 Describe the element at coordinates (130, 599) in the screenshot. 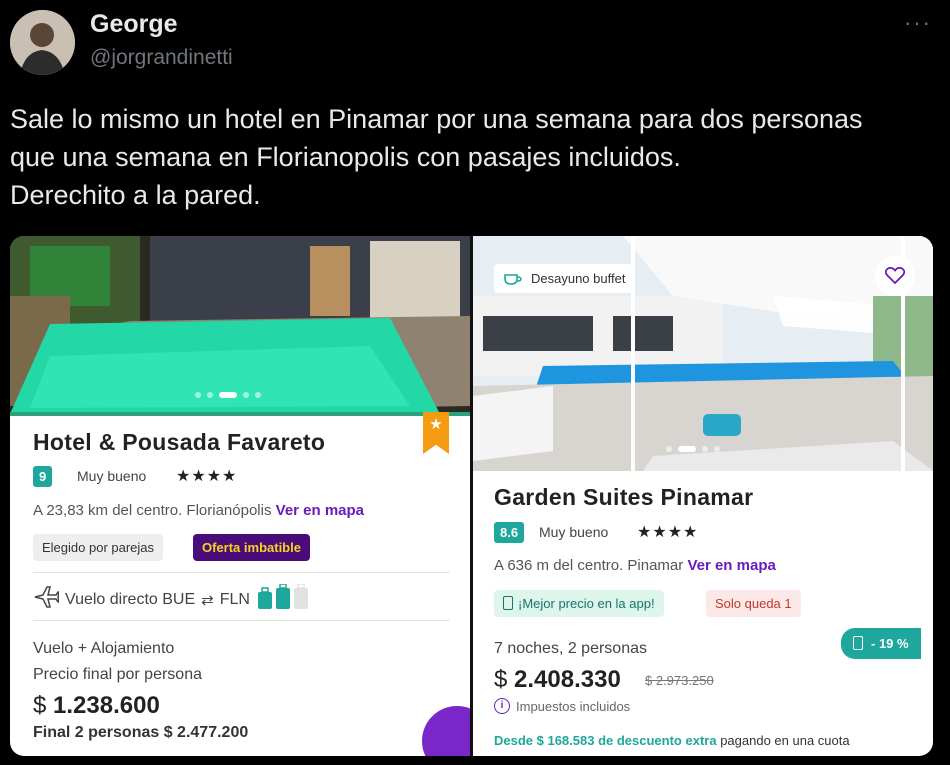

I see `flight-origin: Vuelo directo BUE` at that location.